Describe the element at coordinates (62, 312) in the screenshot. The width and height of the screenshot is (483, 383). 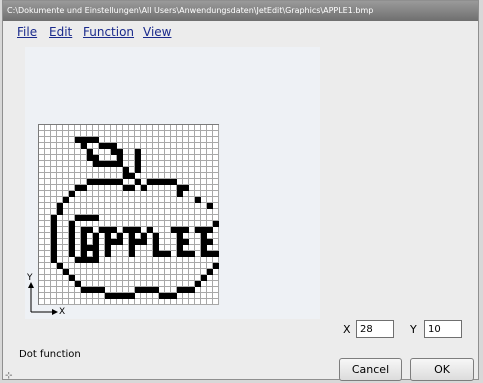
I see `x-axis-label: X` at that location.